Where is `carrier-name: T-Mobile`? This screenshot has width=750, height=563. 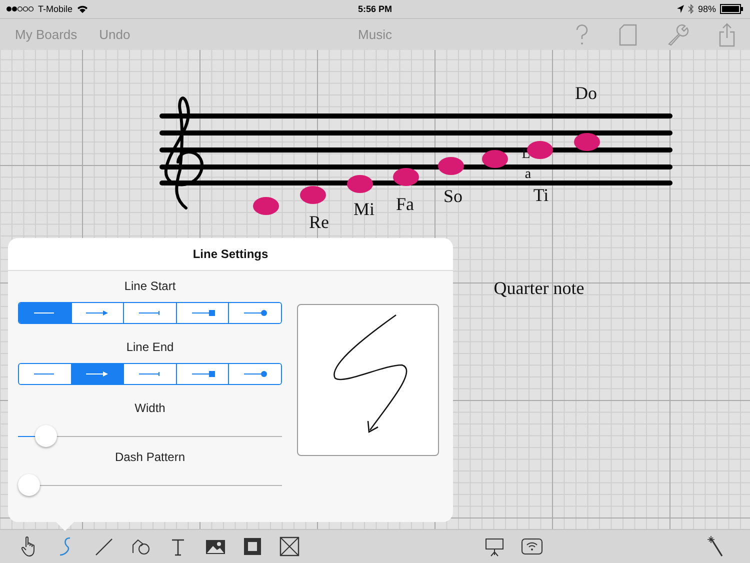
carrier-name: T-Mobile is located at coordinates (55, 9).